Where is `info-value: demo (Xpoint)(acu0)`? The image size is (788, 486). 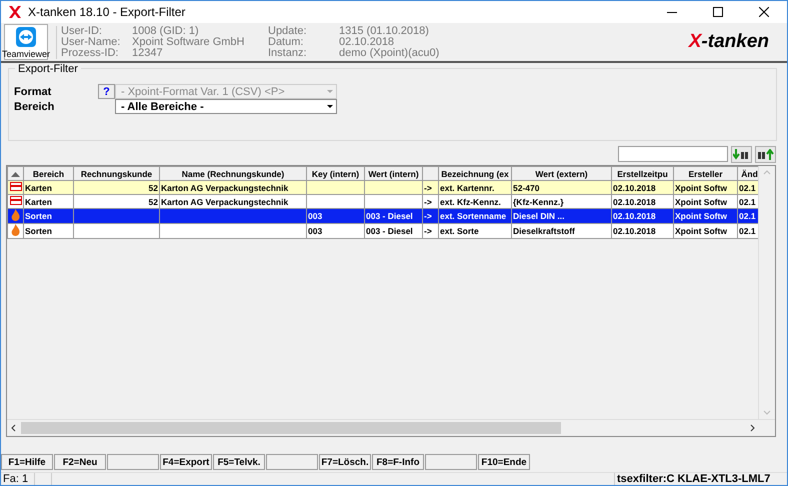
info-value: demo (Xpoint)(acu0) is located at coordinates (389, 53).